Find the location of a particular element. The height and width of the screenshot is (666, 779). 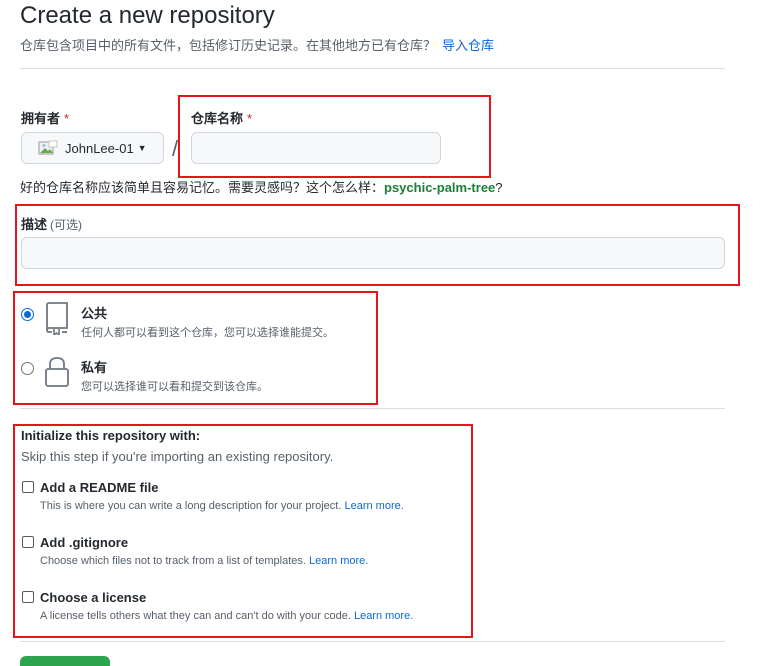

owner-label: 拥有者 * is located at coordinates (45, 117).